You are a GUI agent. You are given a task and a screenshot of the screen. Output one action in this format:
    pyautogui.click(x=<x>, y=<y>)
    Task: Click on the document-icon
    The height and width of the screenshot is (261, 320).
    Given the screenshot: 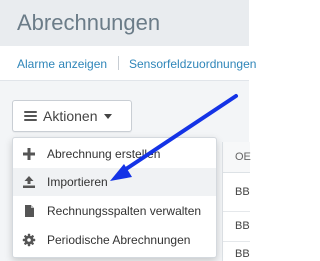 What is the action you would take?
    pyautogui.click(x=29, y=211)
    